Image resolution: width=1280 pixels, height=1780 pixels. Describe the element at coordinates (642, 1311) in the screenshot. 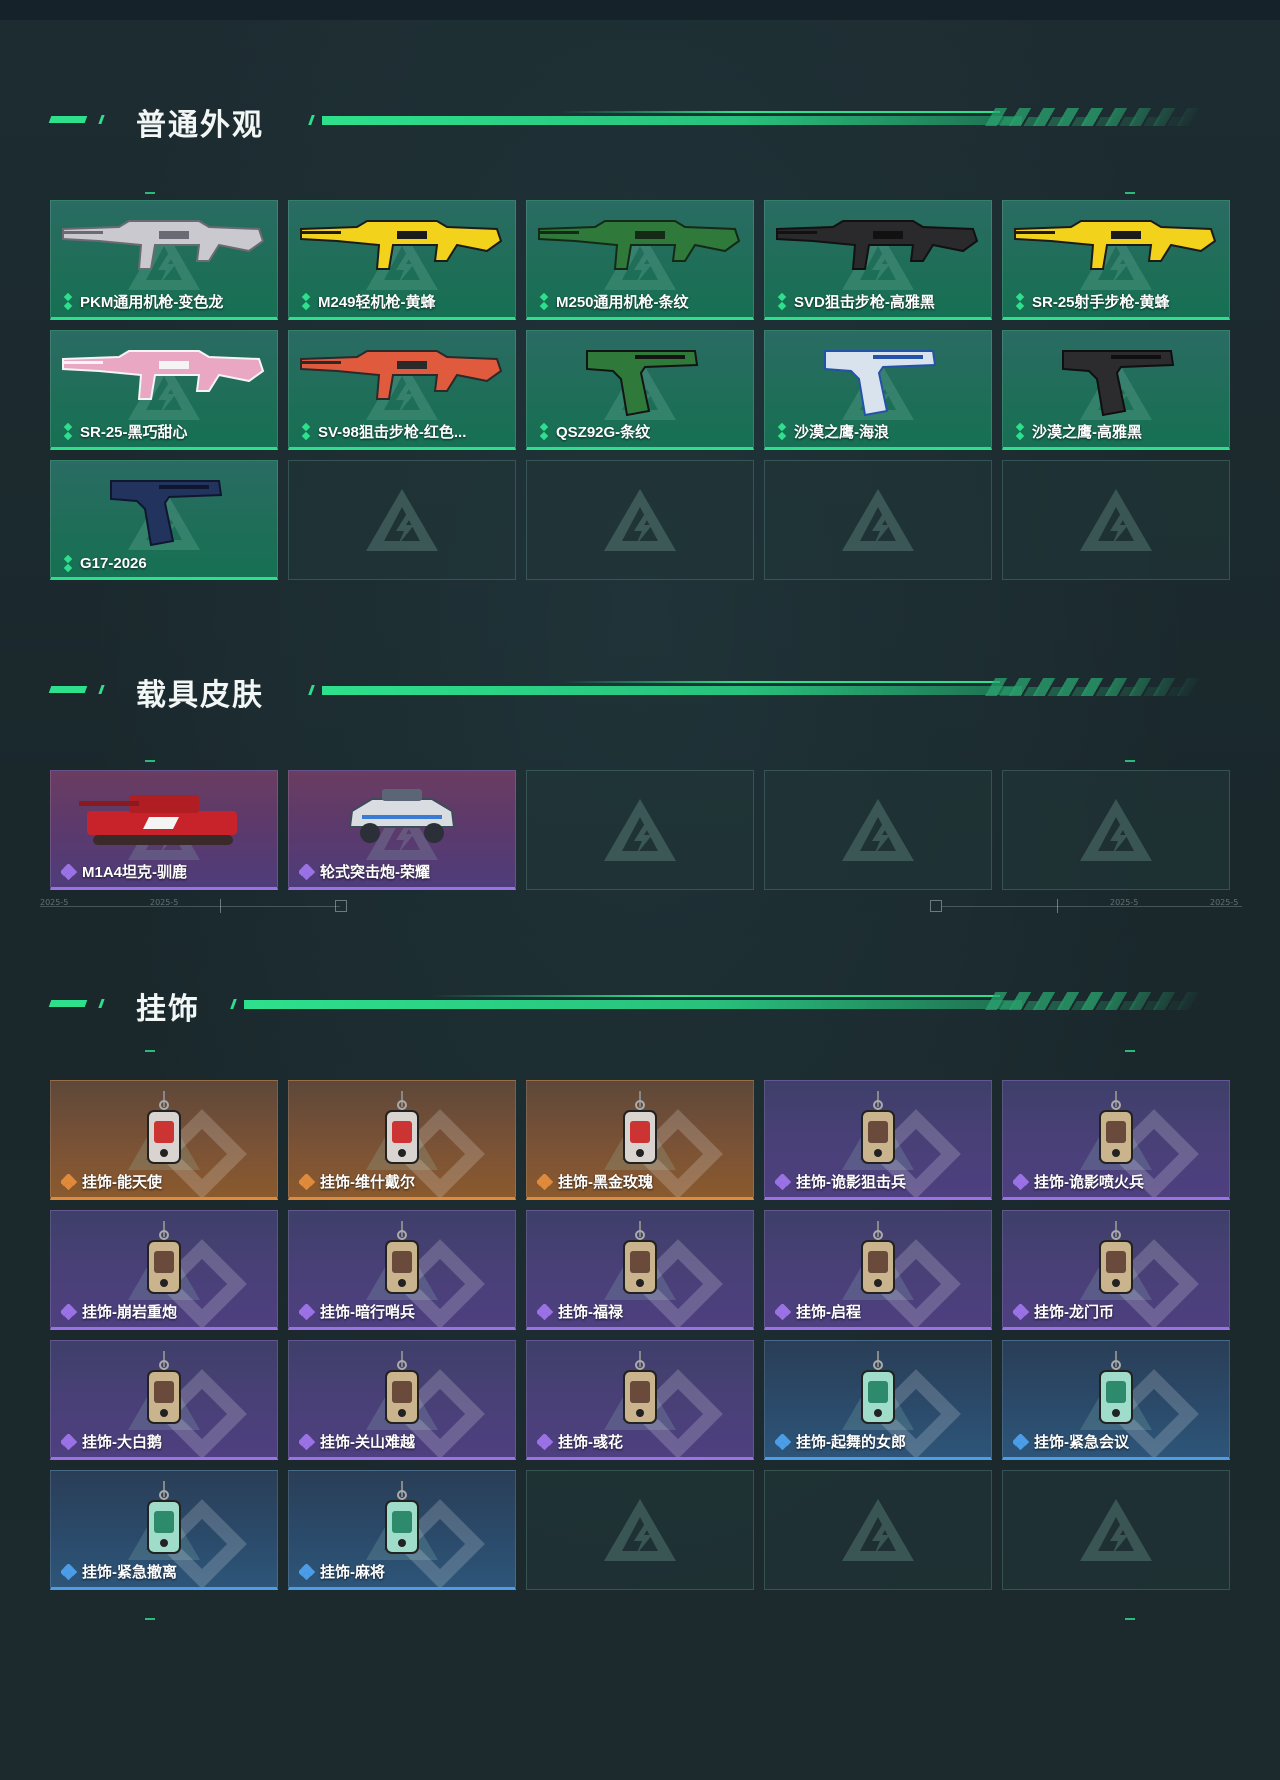

I see `item-label: 挂饰-福禄` at that location.